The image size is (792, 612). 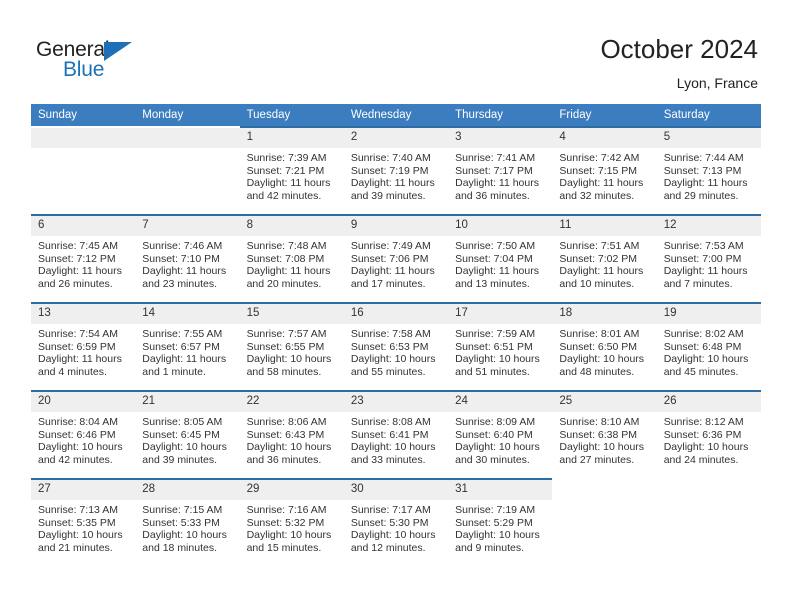 What do you see at coordinates (604, 314) in the screenshot?
I see `day-number: 18` at bounding box center [604, 314].